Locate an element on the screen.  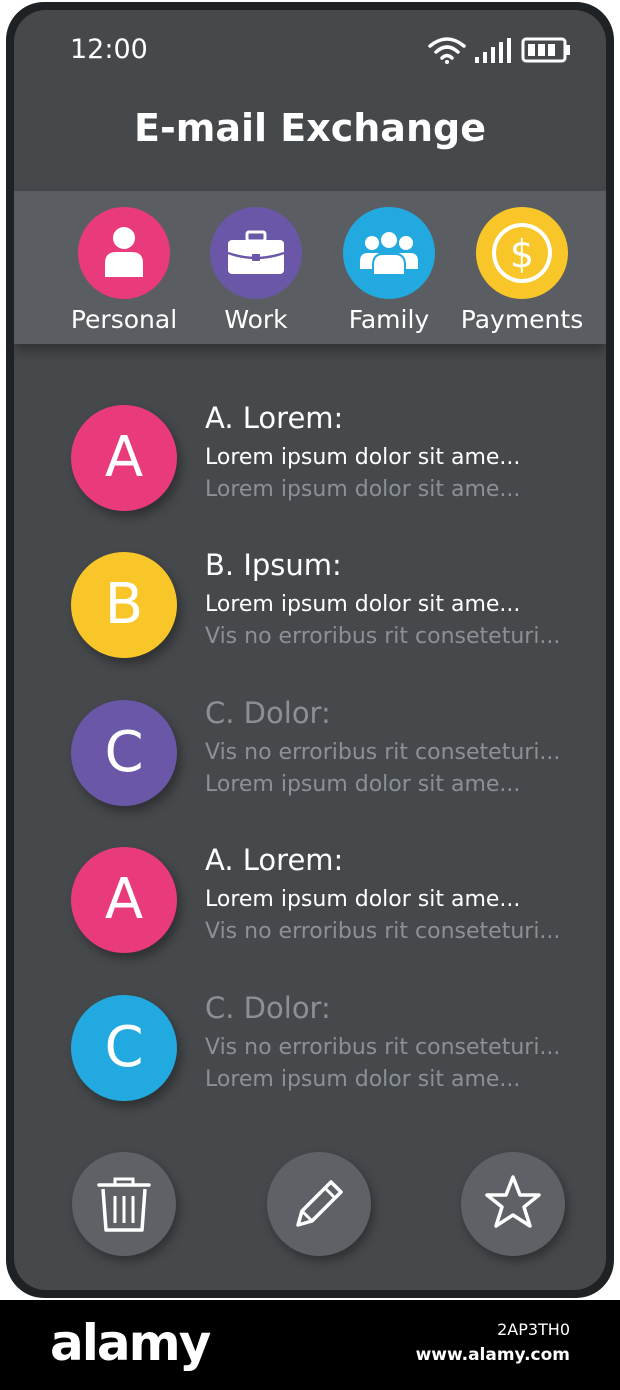
category-label: Work is located at coordinates (256, 319).